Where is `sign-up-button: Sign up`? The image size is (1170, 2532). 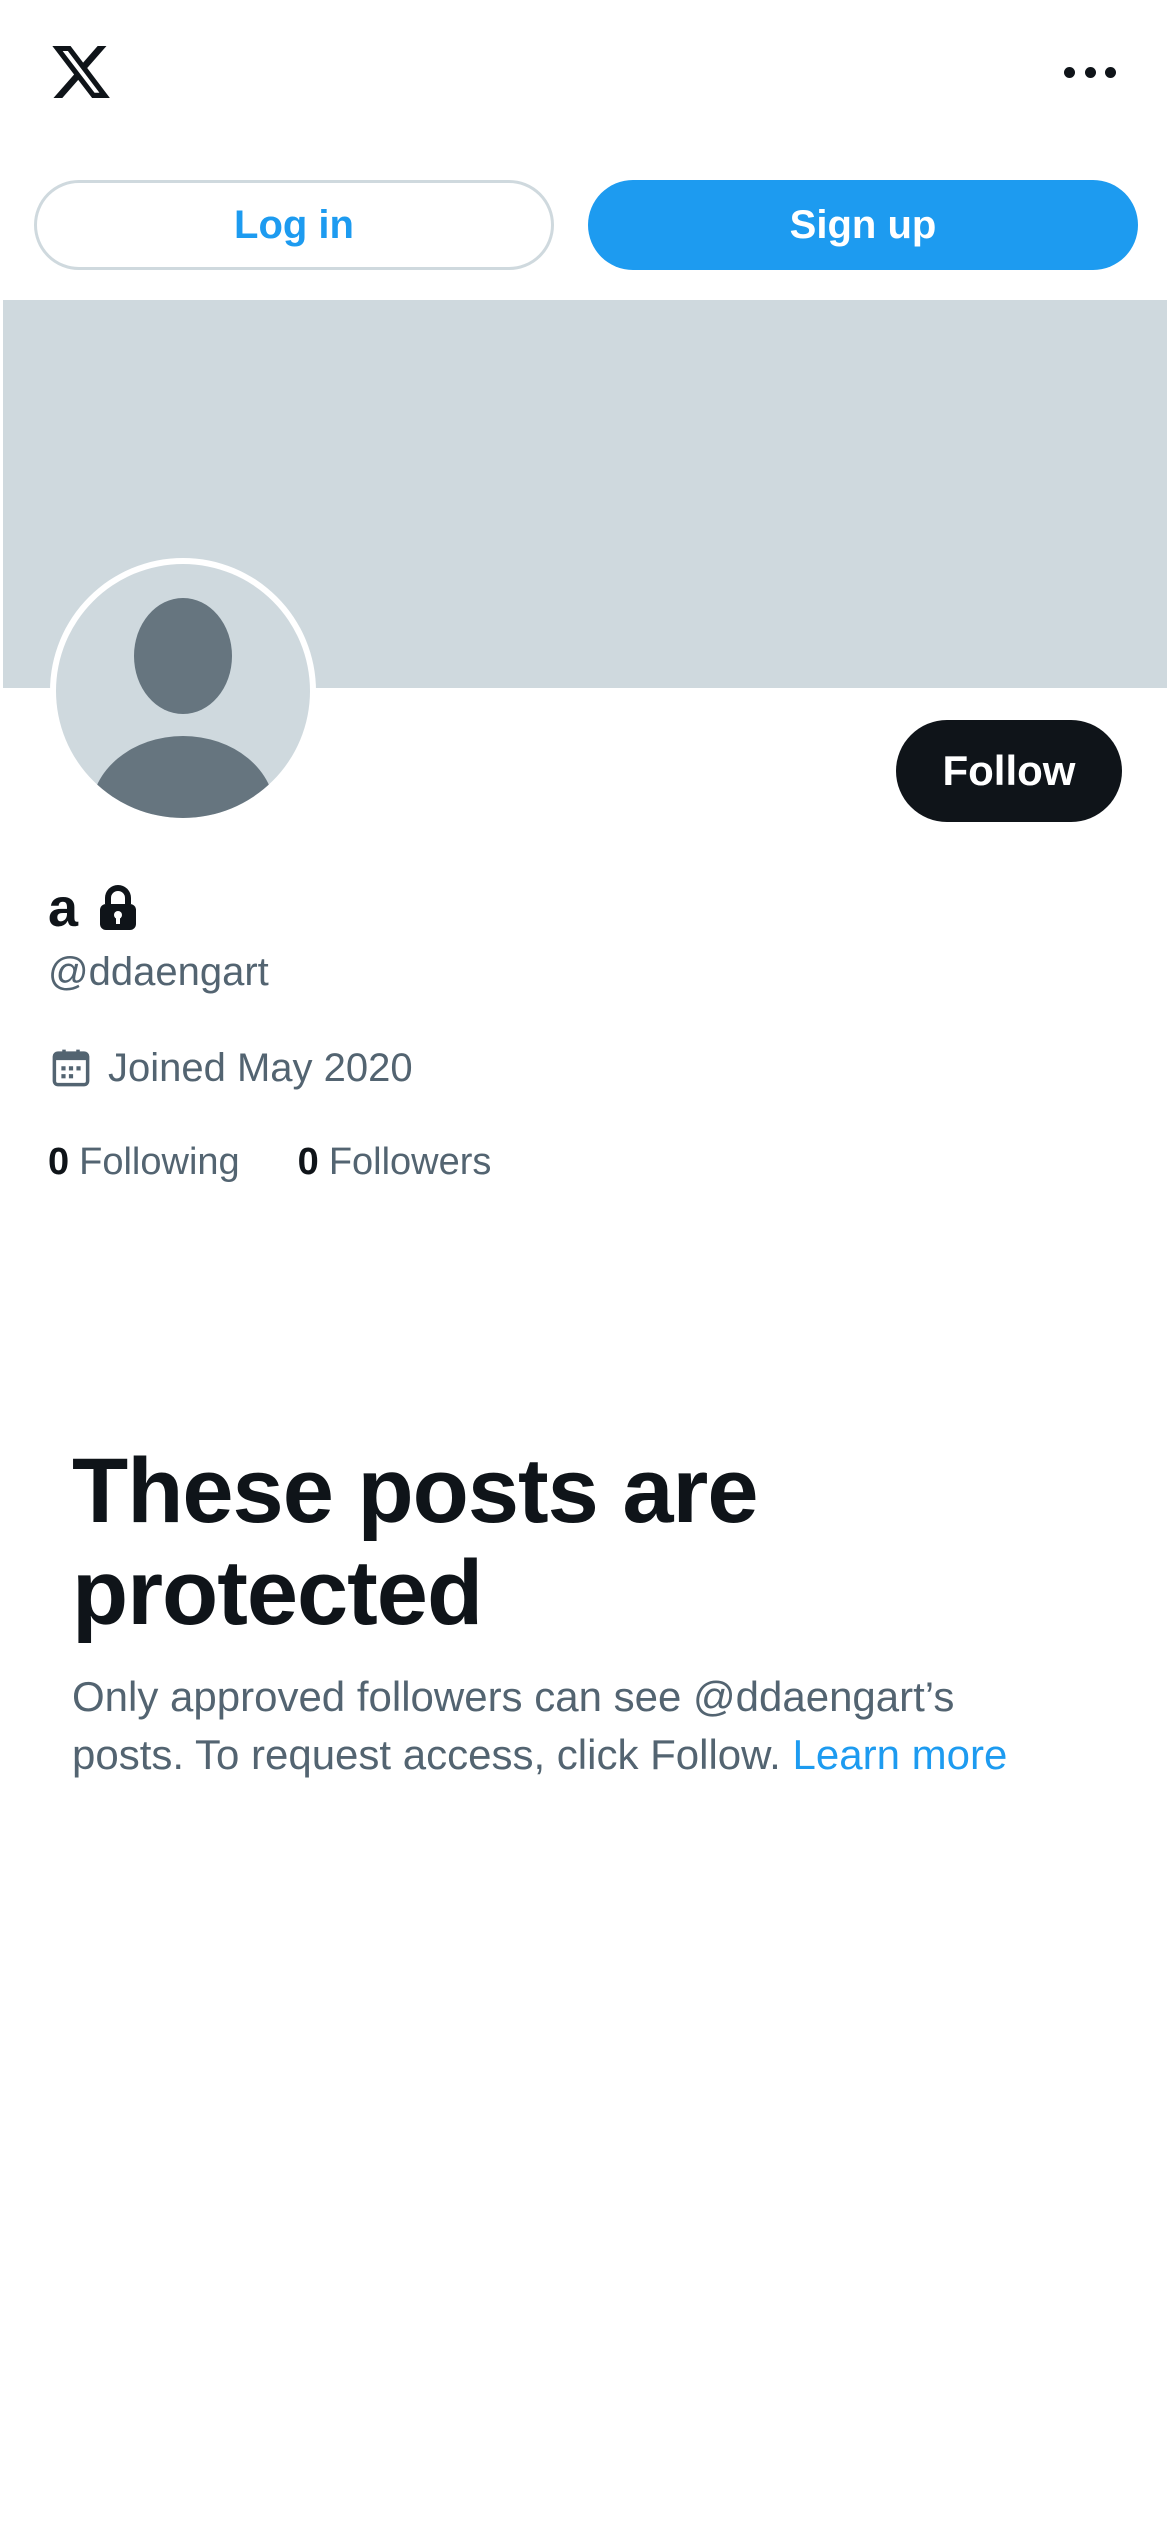
sign-up-button: Sign up is located at coordinates (863, 225).